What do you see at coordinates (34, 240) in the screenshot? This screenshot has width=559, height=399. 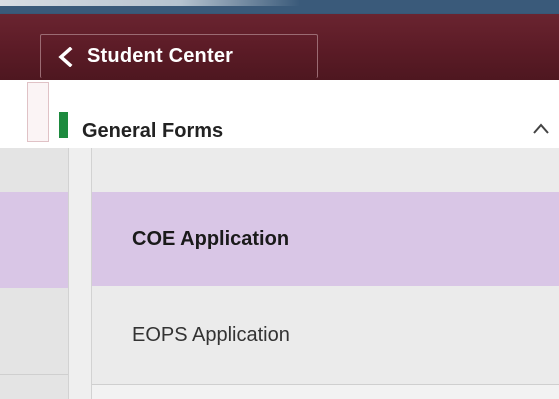 I see `left-pane-selection-highlight` at bounding box center [34, 240].